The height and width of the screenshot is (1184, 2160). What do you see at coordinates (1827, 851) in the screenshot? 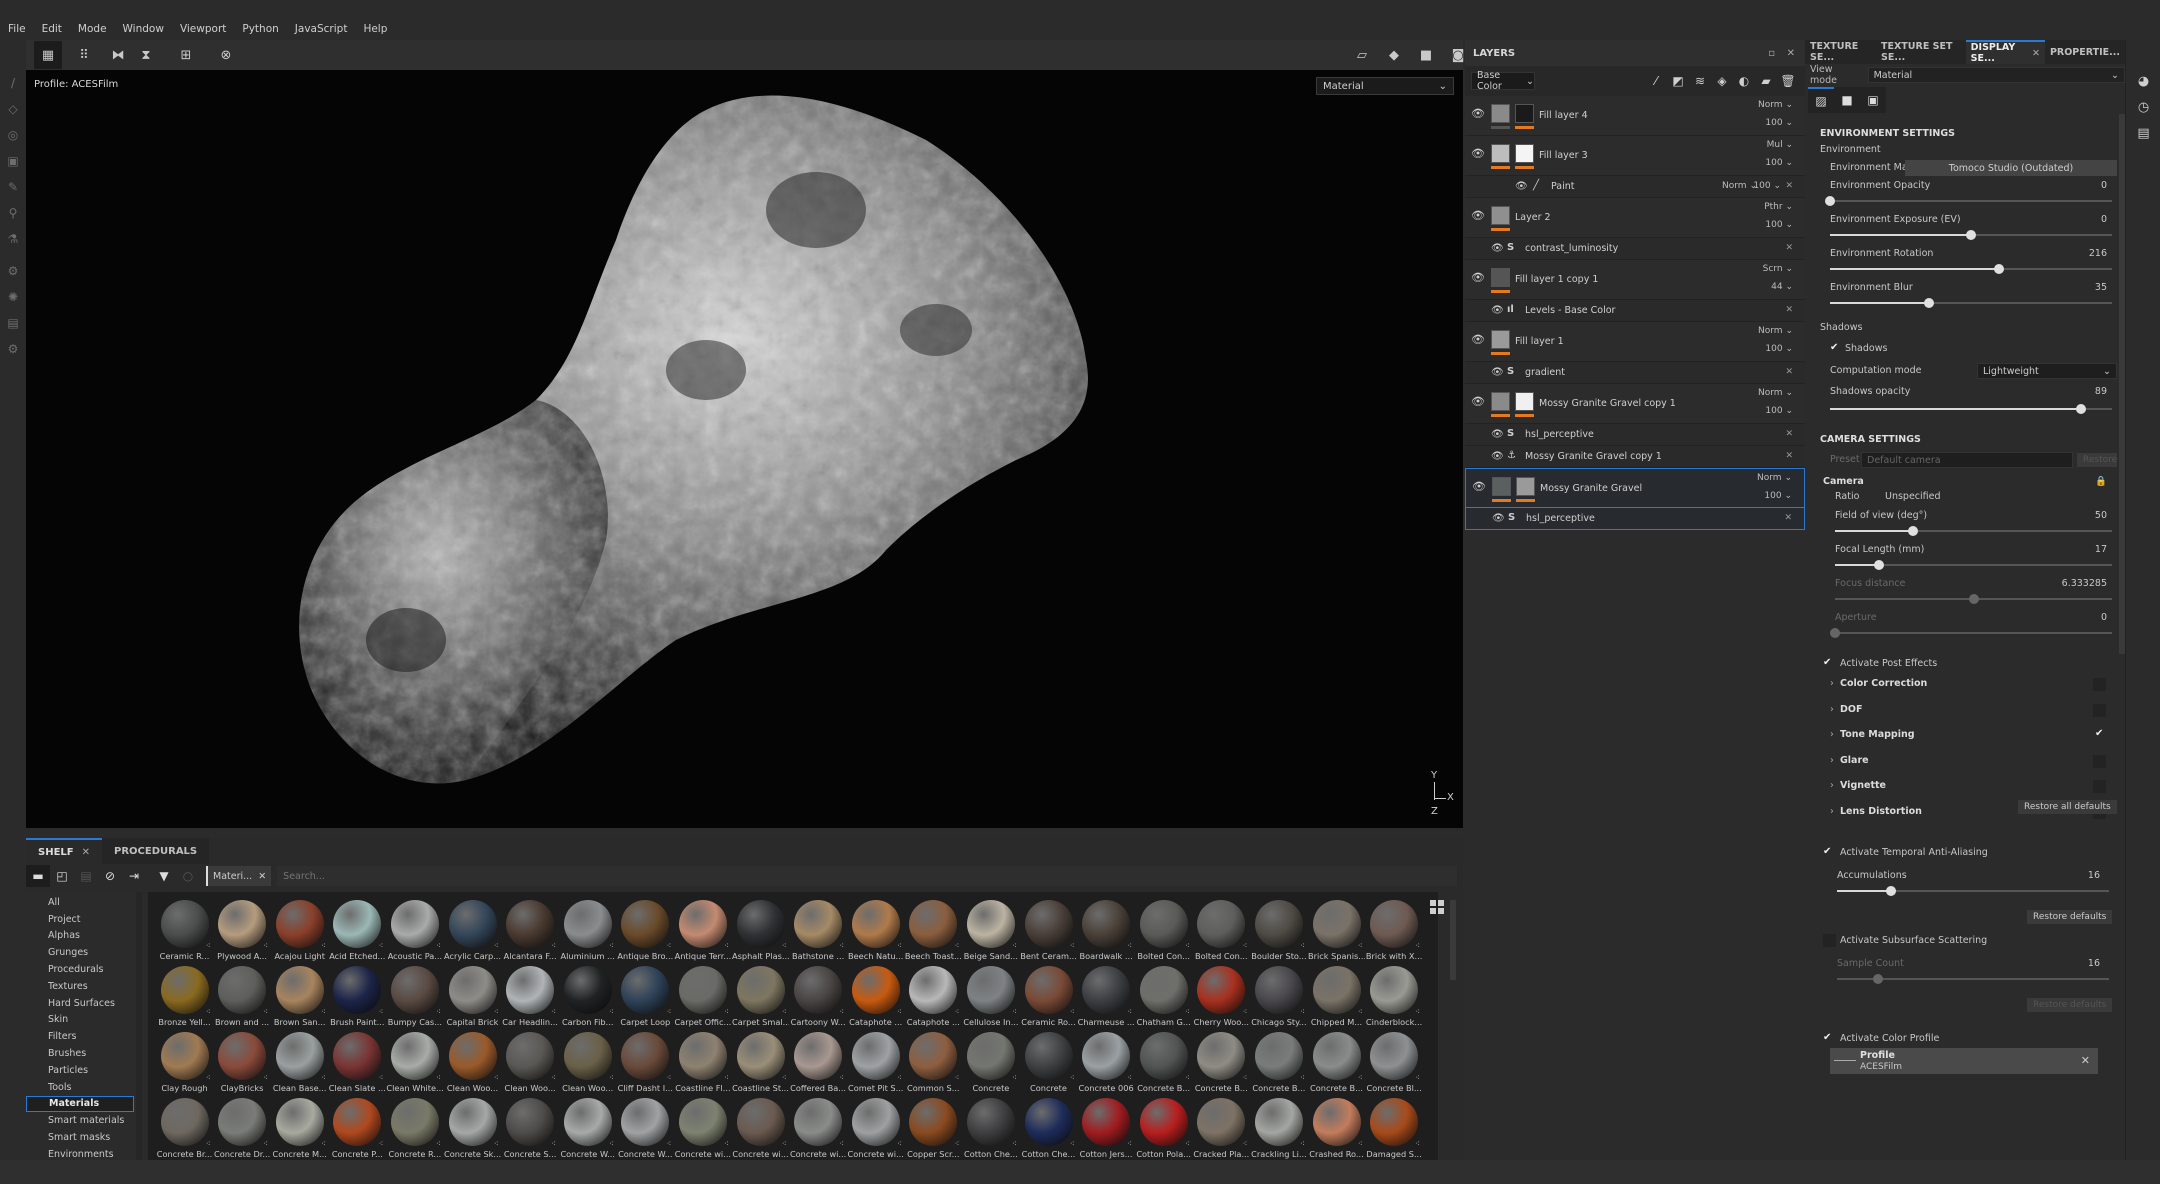
I see `taa-checkbox: ✔` at bounding box center [1827, 851].